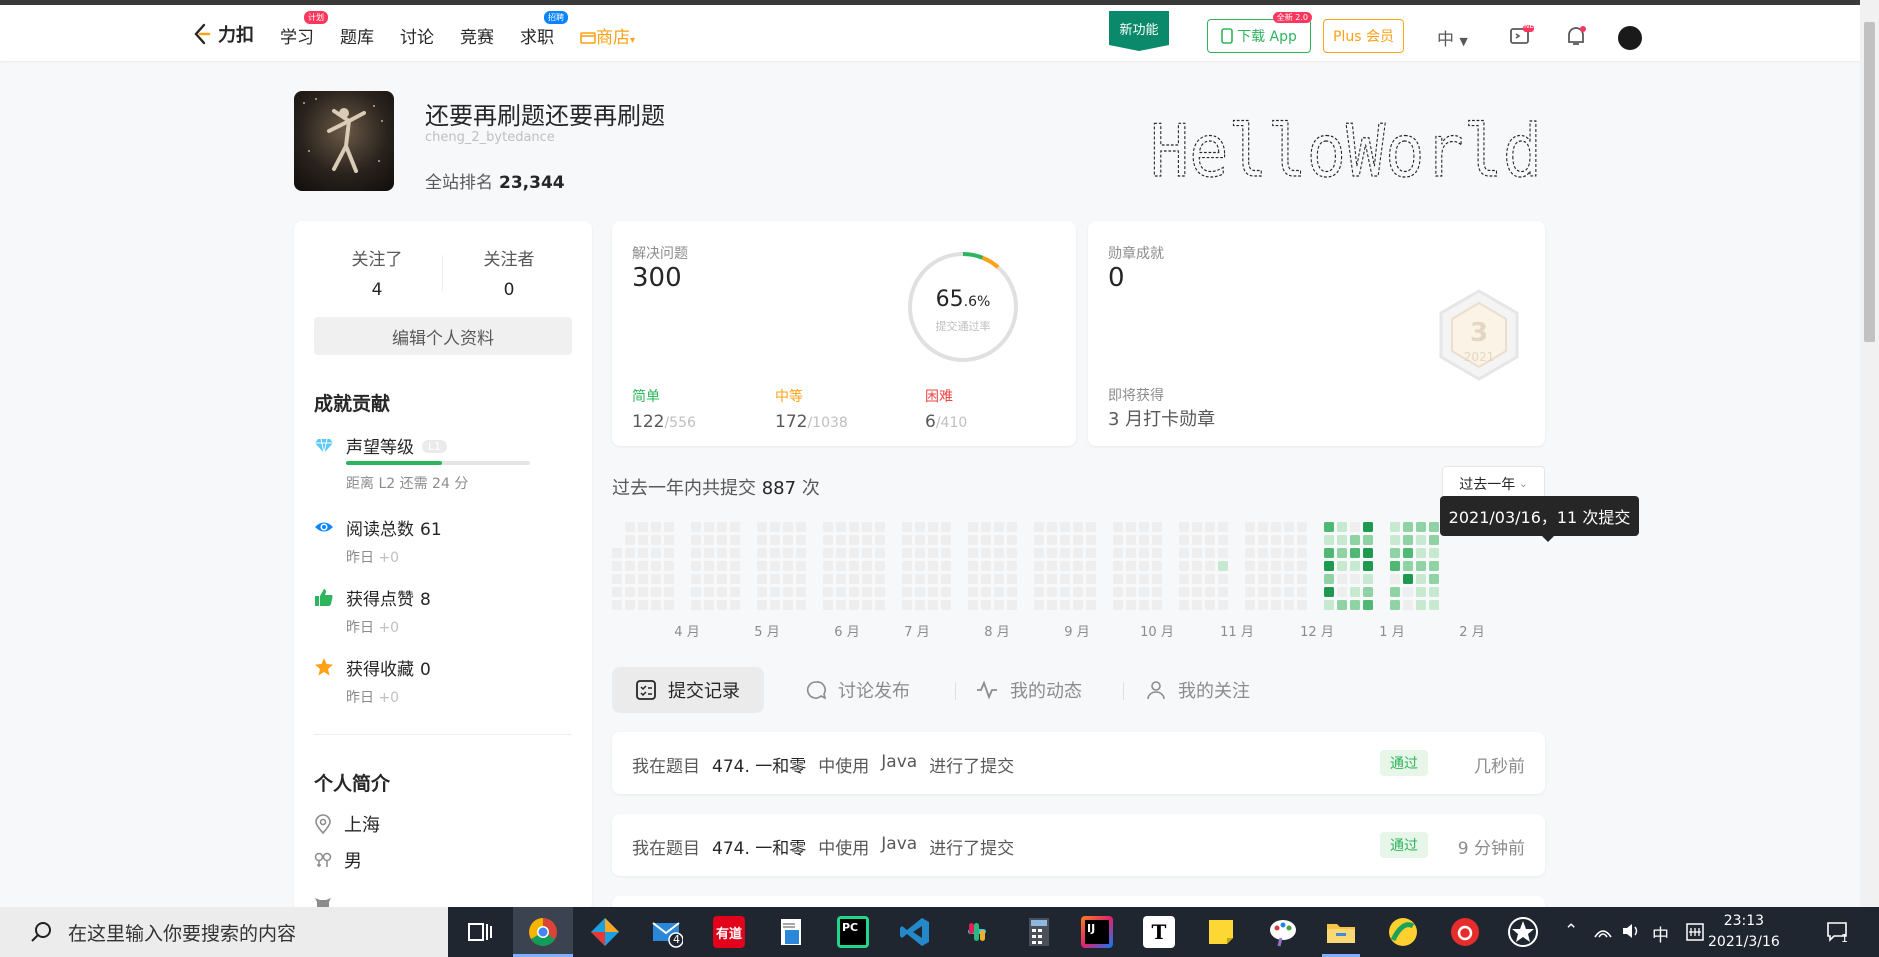 This screenshot has height=957, width=1879. I want to click on scrollbar-thumb, so click(1869, 182).